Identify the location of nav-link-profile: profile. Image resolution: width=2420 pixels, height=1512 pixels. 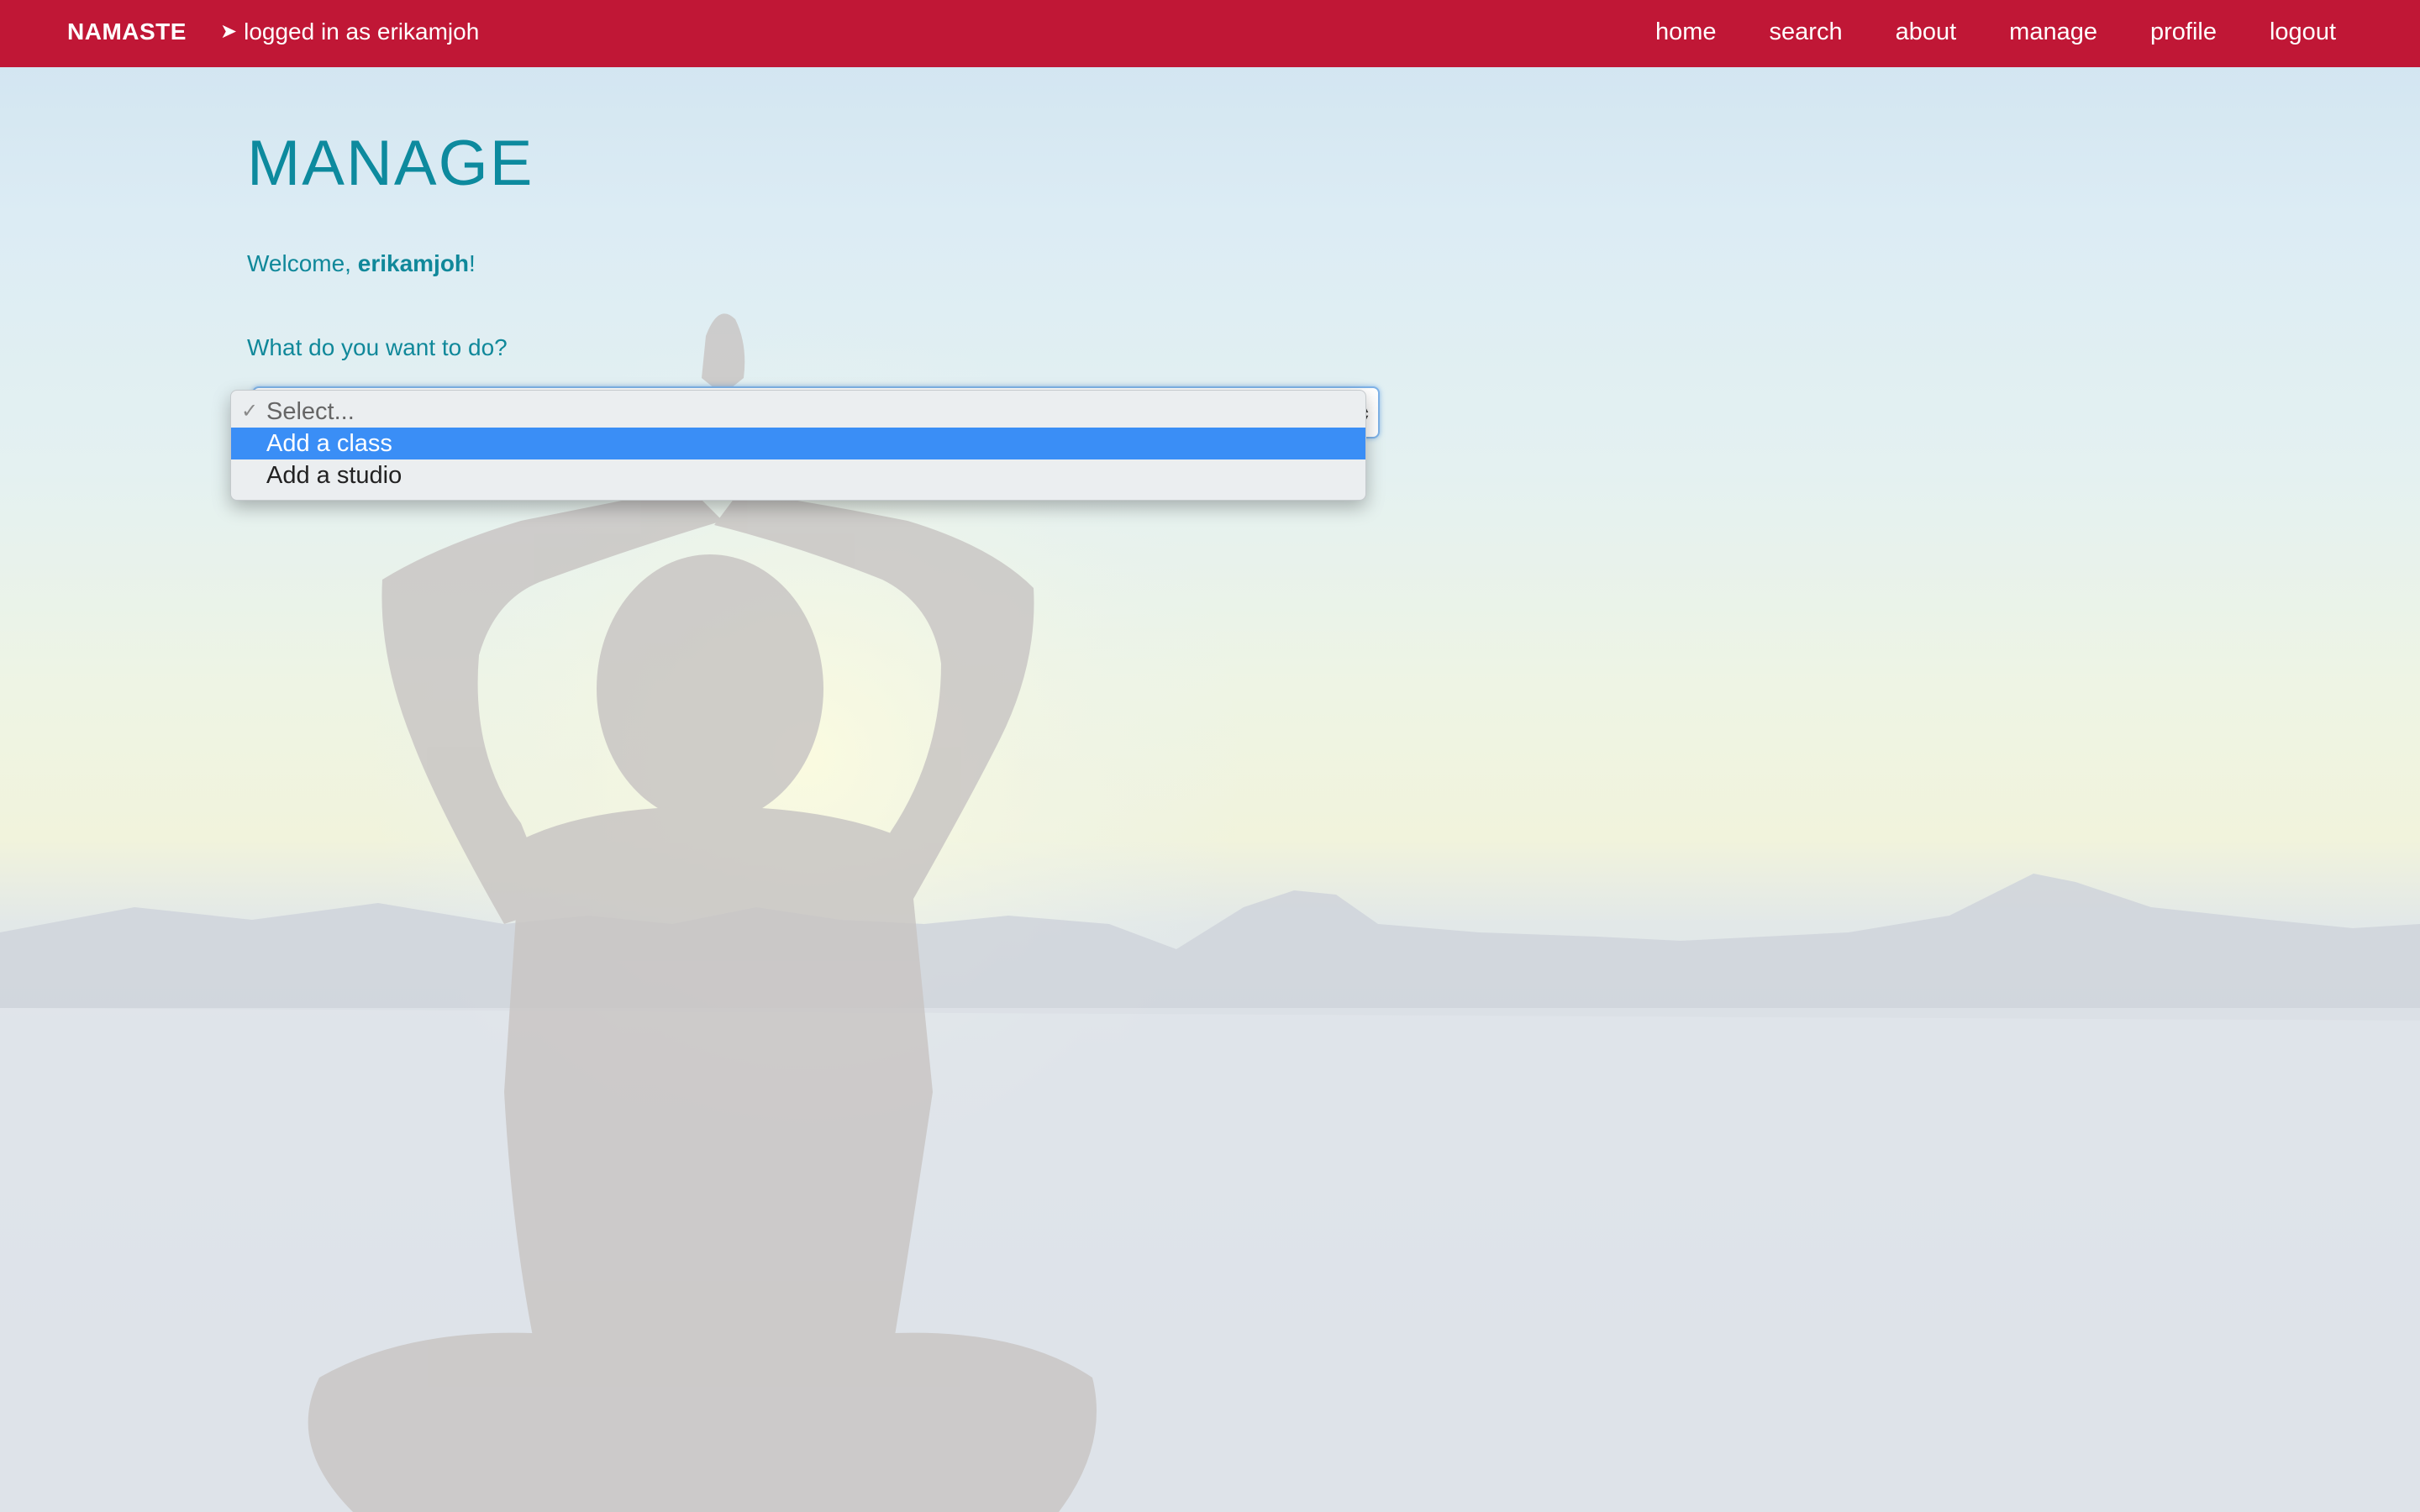
(2183, 32).